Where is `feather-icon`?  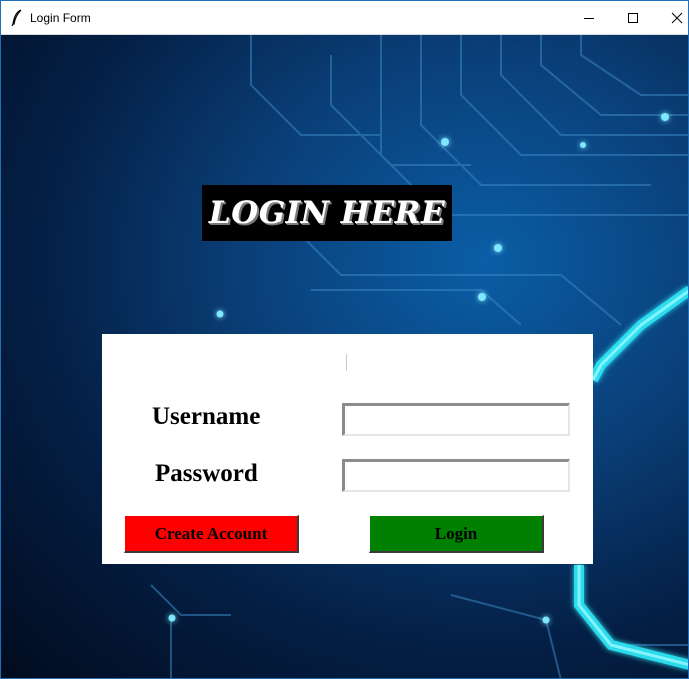
feather-icon is located at coordinates (17, 18).